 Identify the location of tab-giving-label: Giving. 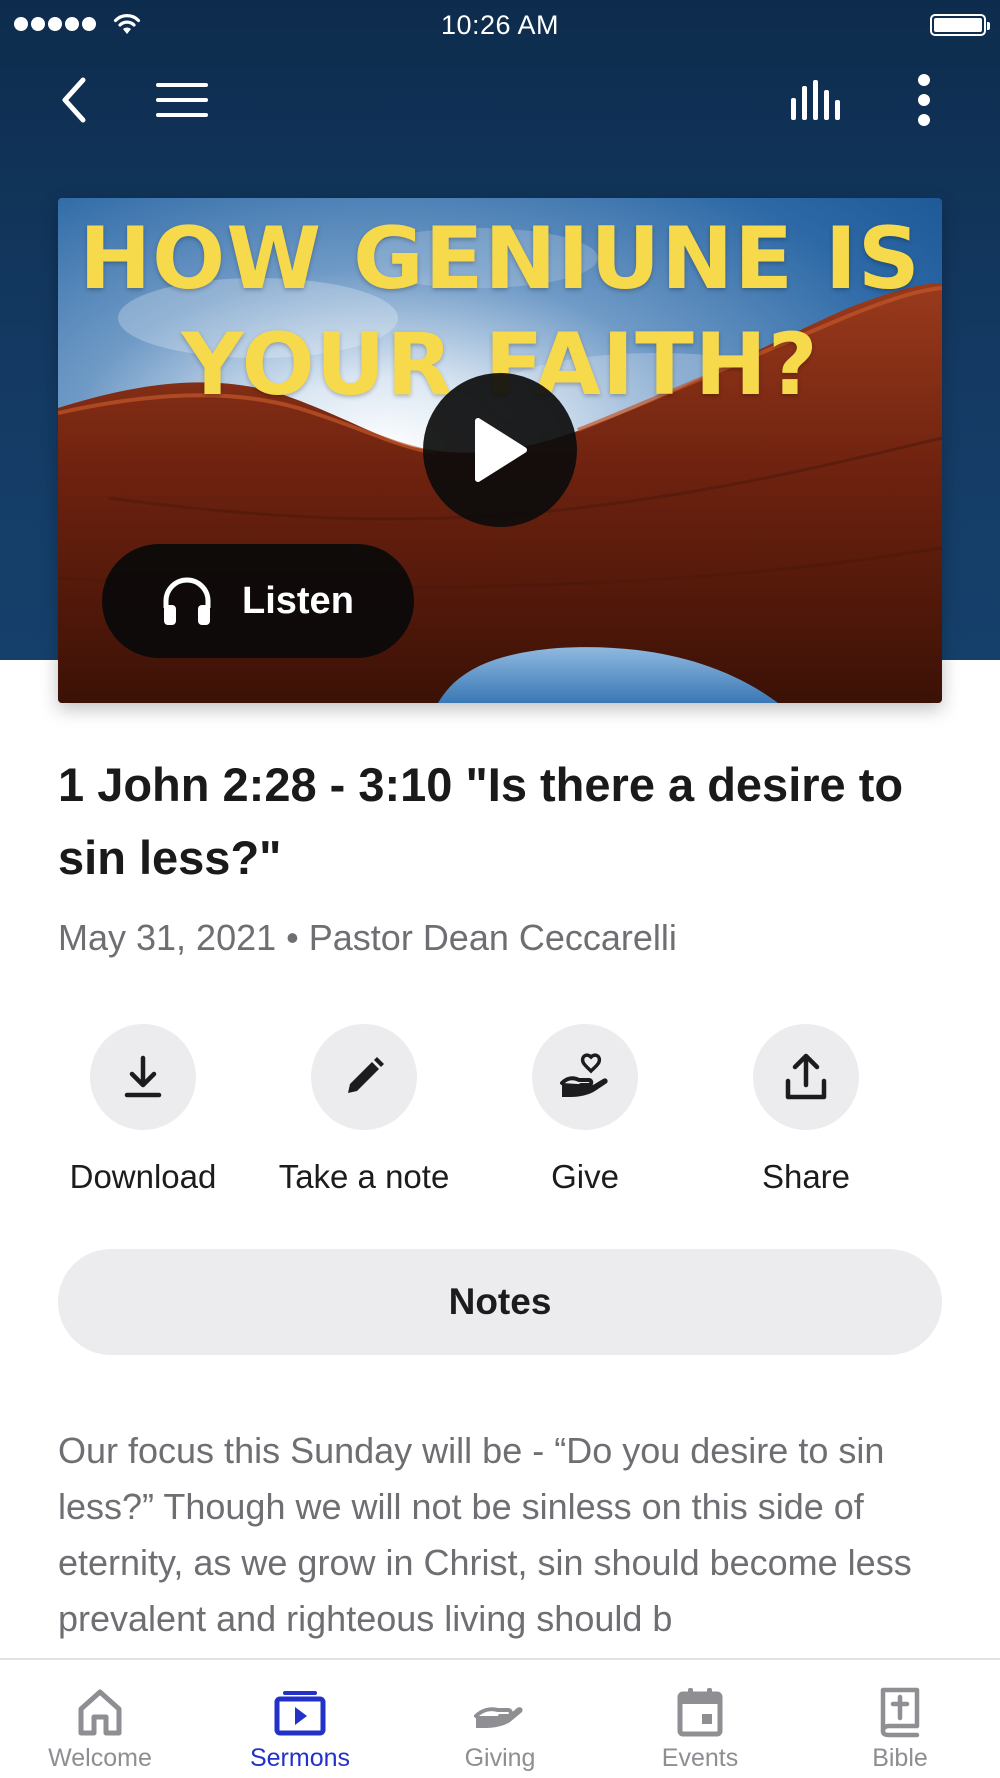
(500, 1758).